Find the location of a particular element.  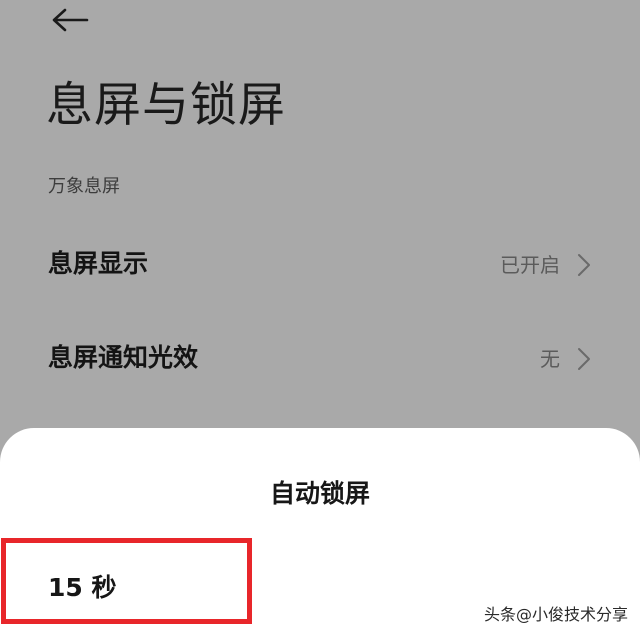

setting-row-value: 已开启 is located at coordinates (530, 265).